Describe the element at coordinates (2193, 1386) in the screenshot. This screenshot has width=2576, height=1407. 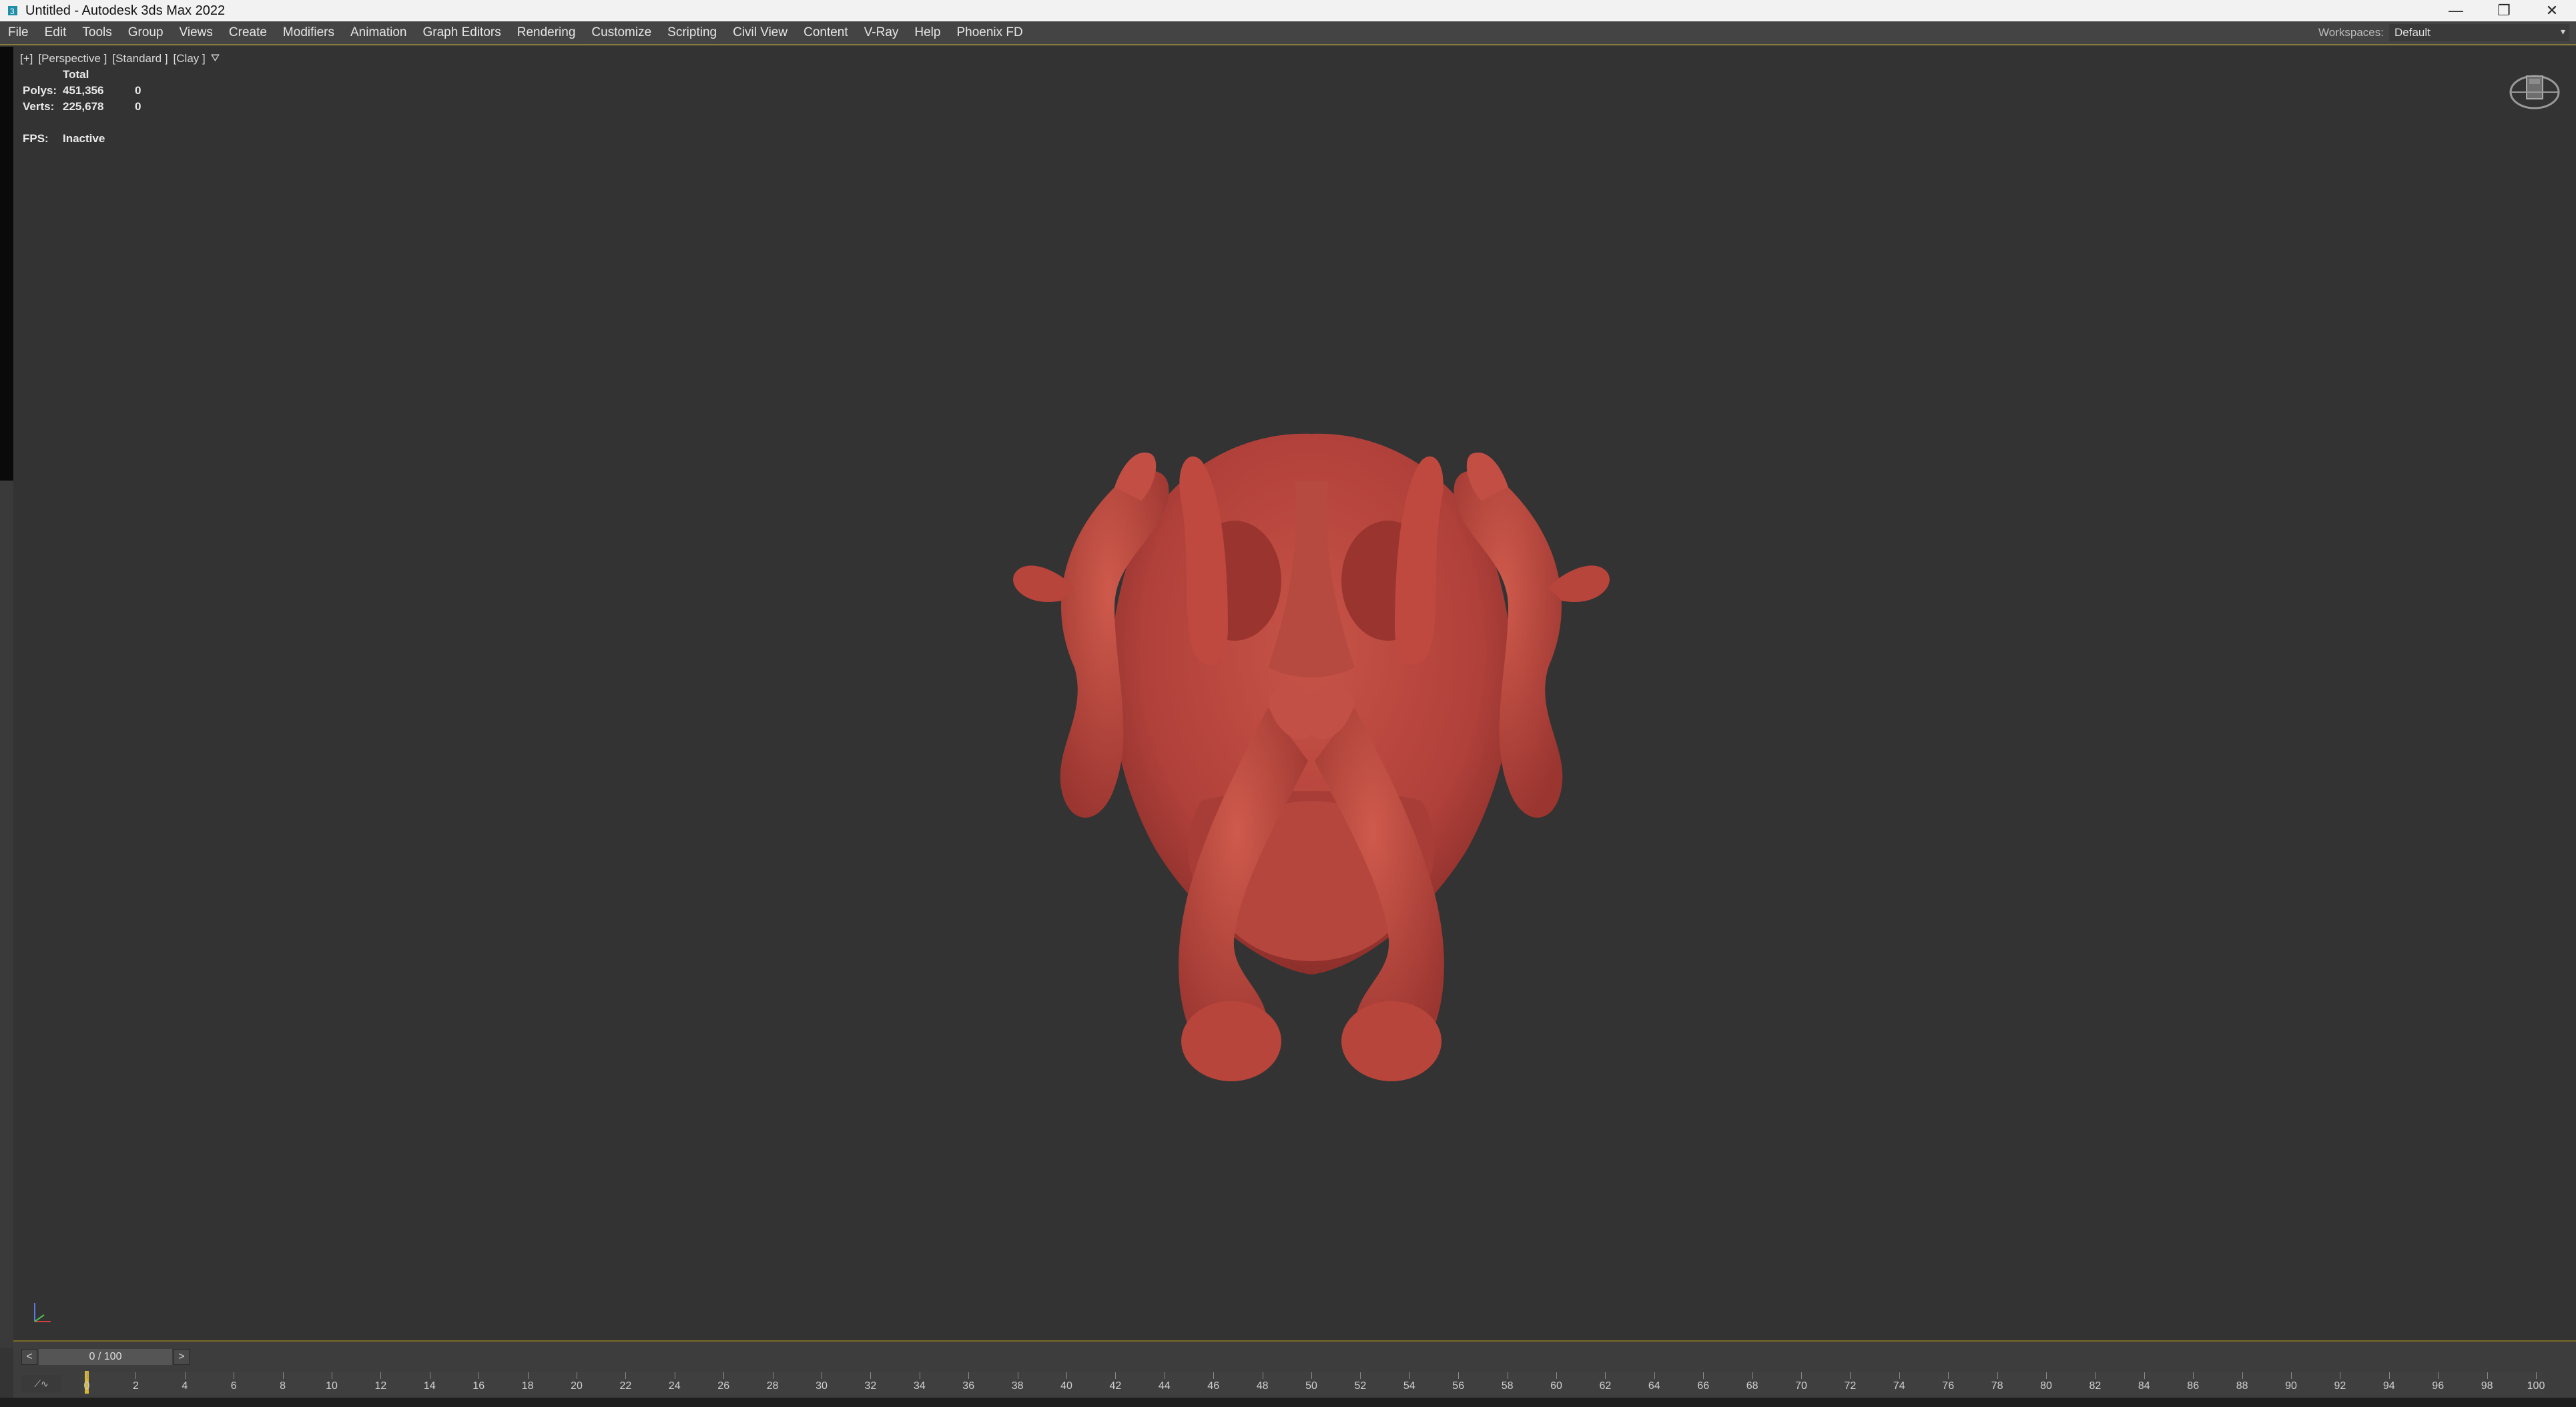
I see `timeline-tick-label: 86` at that location.